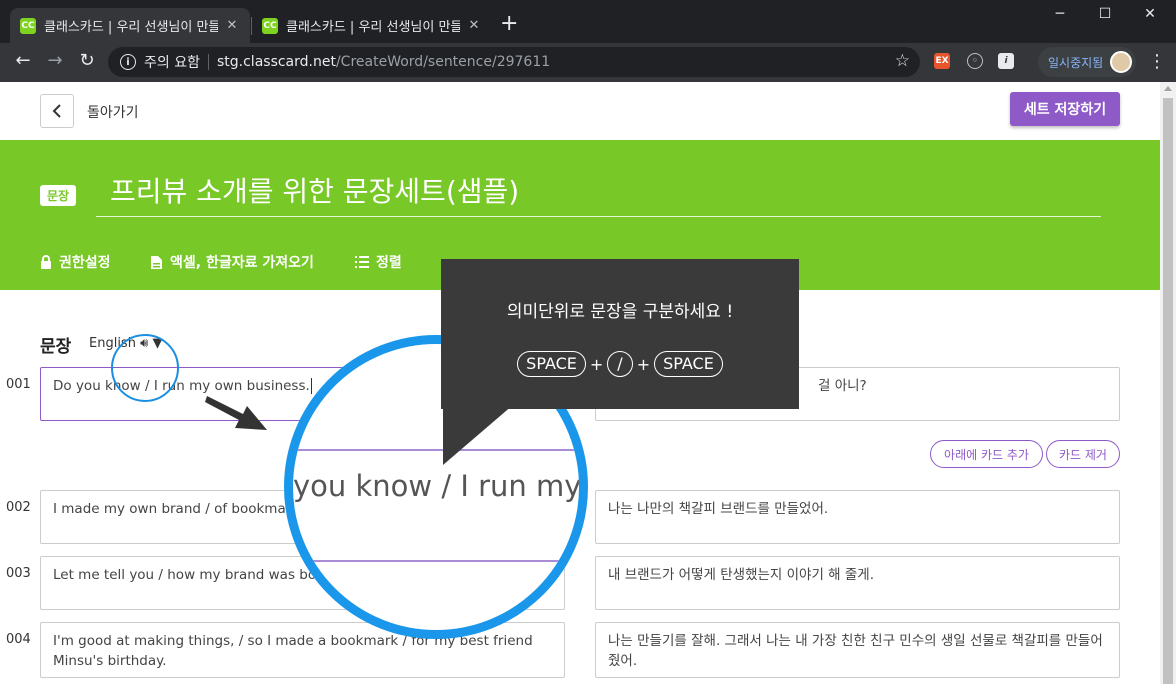 The image size is (1176, 684). I want to click on section-label: 문장, so click(56, 347).